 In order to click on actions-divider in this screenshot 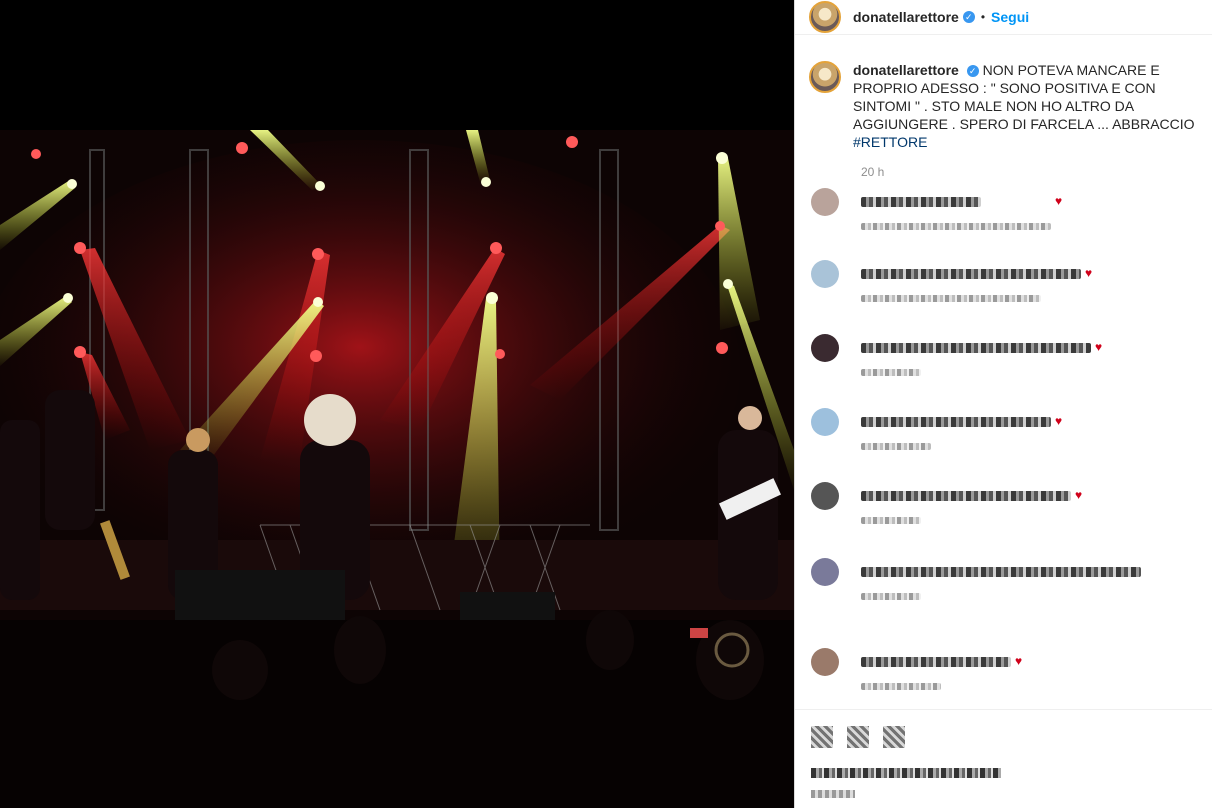, I will do `click(1003, 709)`.